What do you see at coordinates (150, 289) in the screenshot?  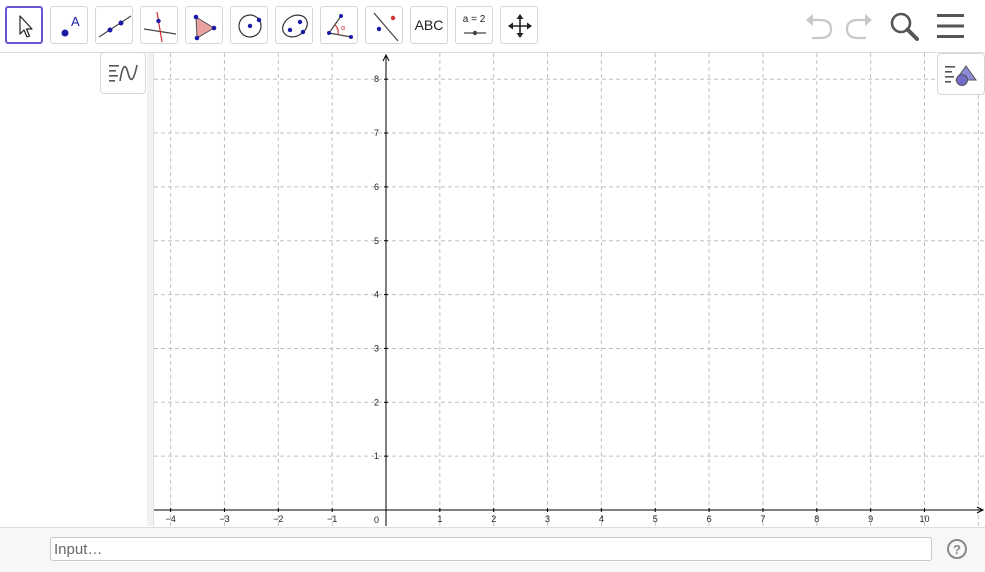 I see `view-splitter` at bounding box center [150, 289].